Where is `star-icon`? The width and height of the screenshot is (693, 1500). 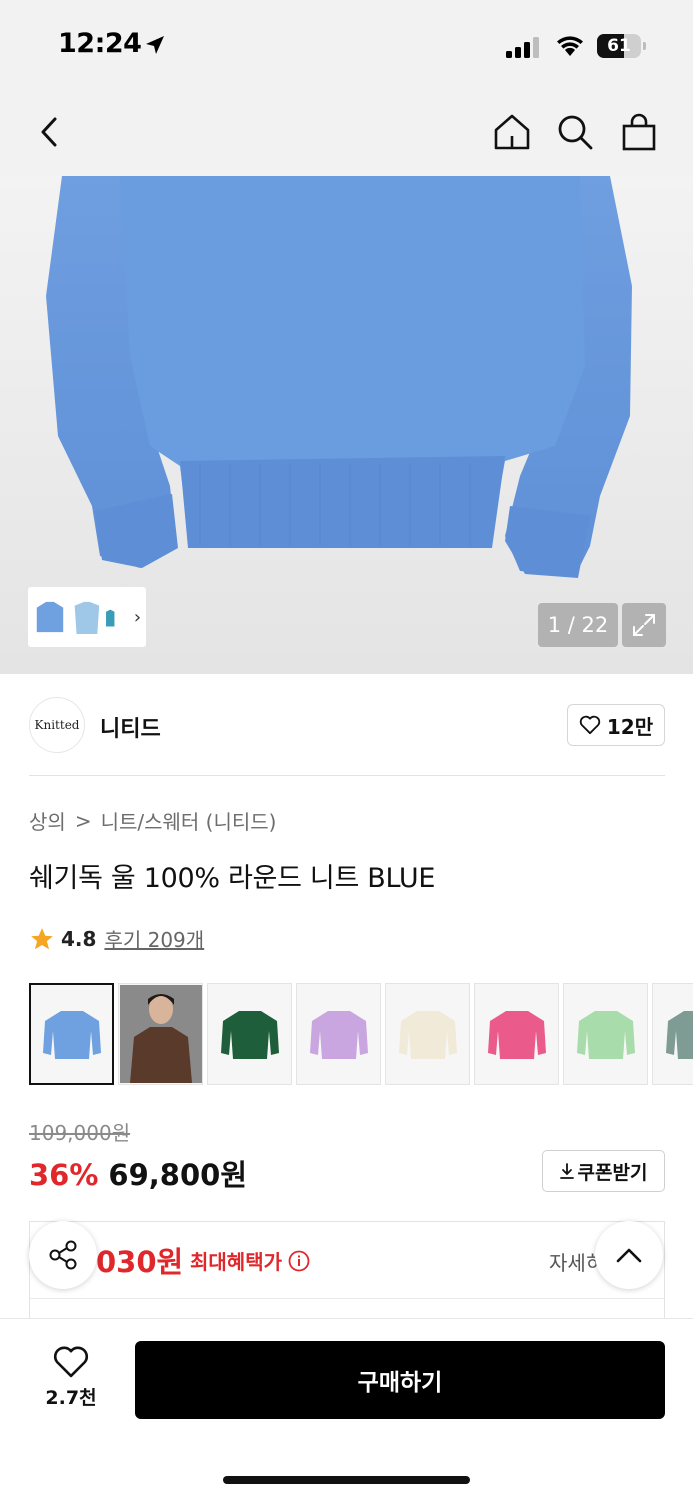 star-icon is located at coordinates (42, 938).